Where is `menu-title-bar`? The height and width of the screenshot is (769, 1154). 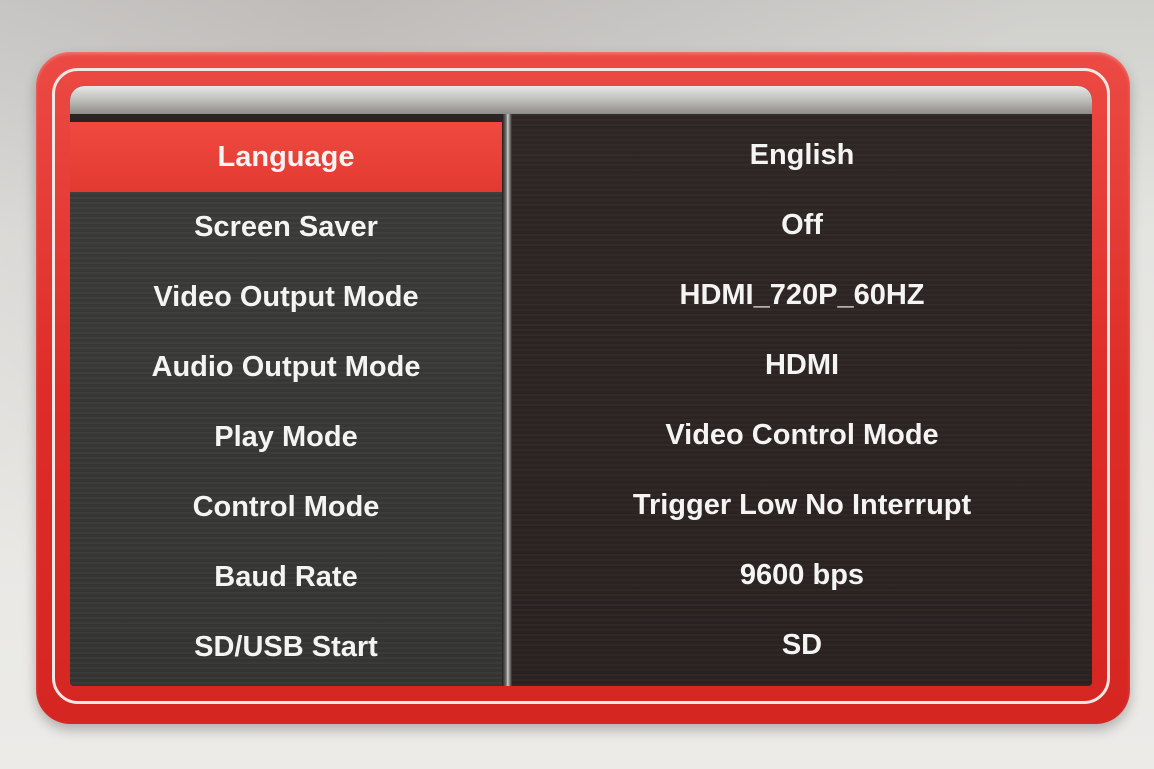 menu-title-bar is located at coordinates (581, 100).